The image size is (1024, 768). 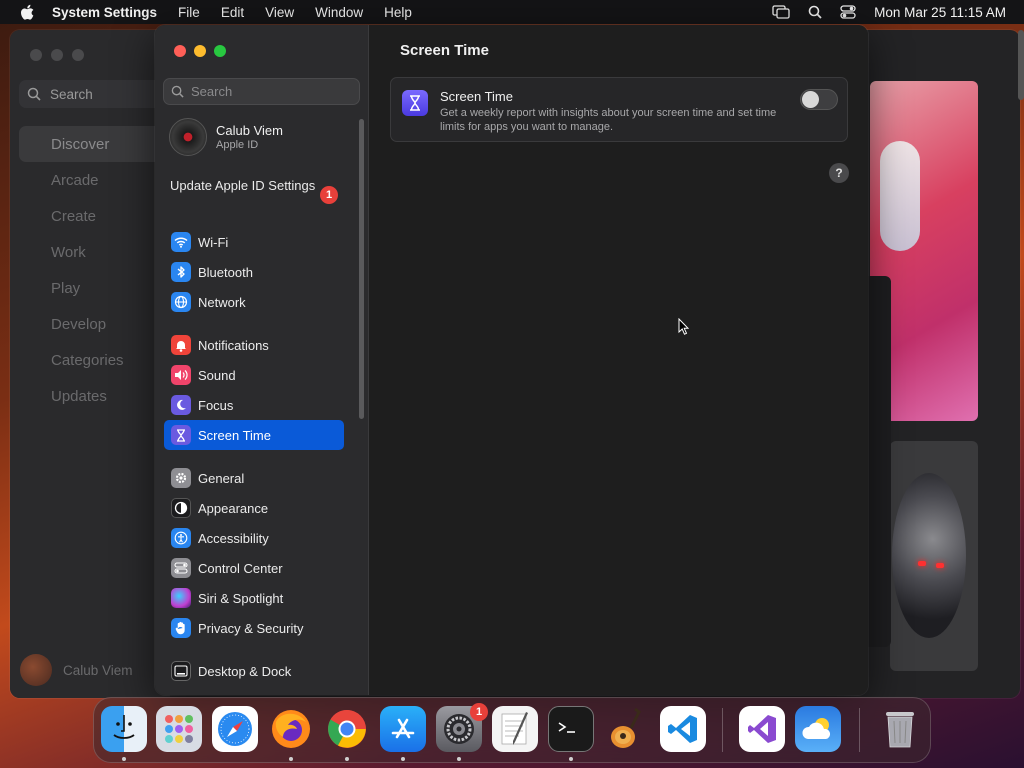 What do you see at coordinates (347, 729) in the screenshot?
I see `dock-chrome` at bounding box center [347, 729].